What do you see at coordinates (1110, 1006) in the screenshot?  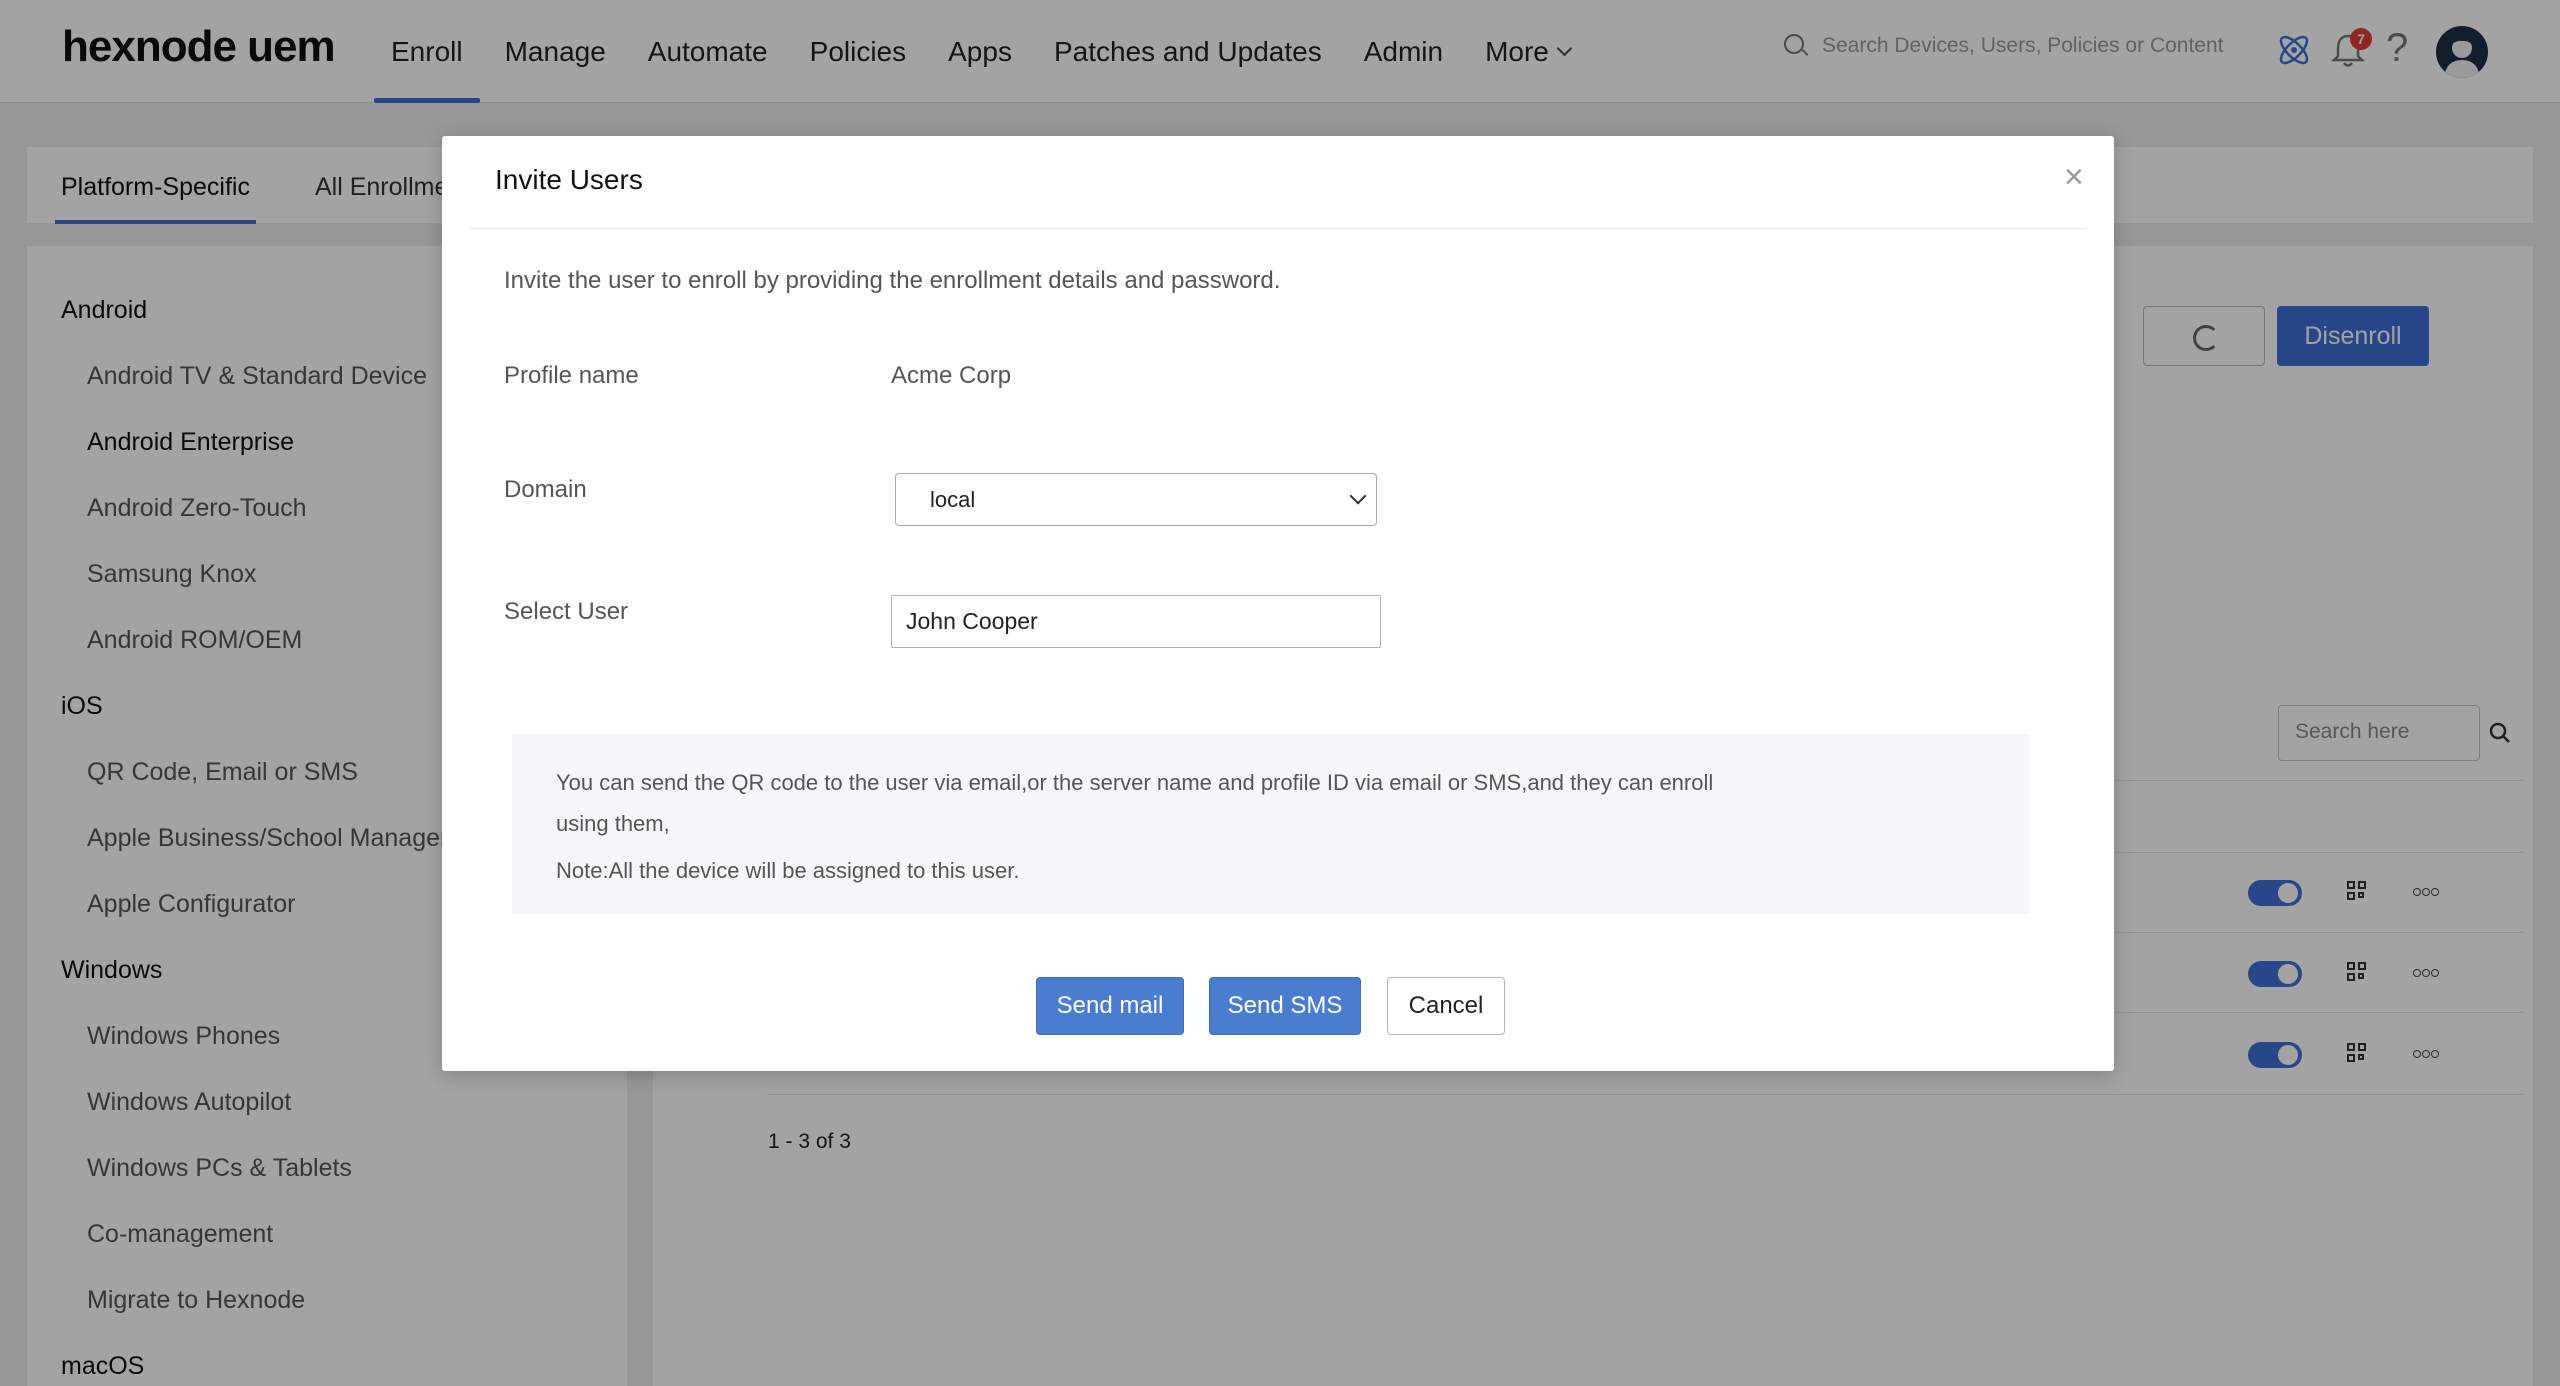 I see `send-mail-button: Send mail` at bounding box center [1110, 1006].